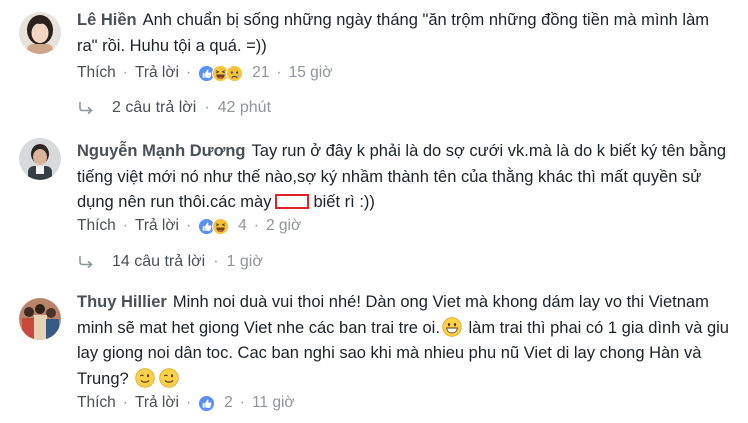 Image resolution: width=748 pixels, height=423 pixels. What do you see at coordinates (154, 108) in the screenshot?
I see `replies-count: 2 câu trả lời` at bounding box center [154, 108].